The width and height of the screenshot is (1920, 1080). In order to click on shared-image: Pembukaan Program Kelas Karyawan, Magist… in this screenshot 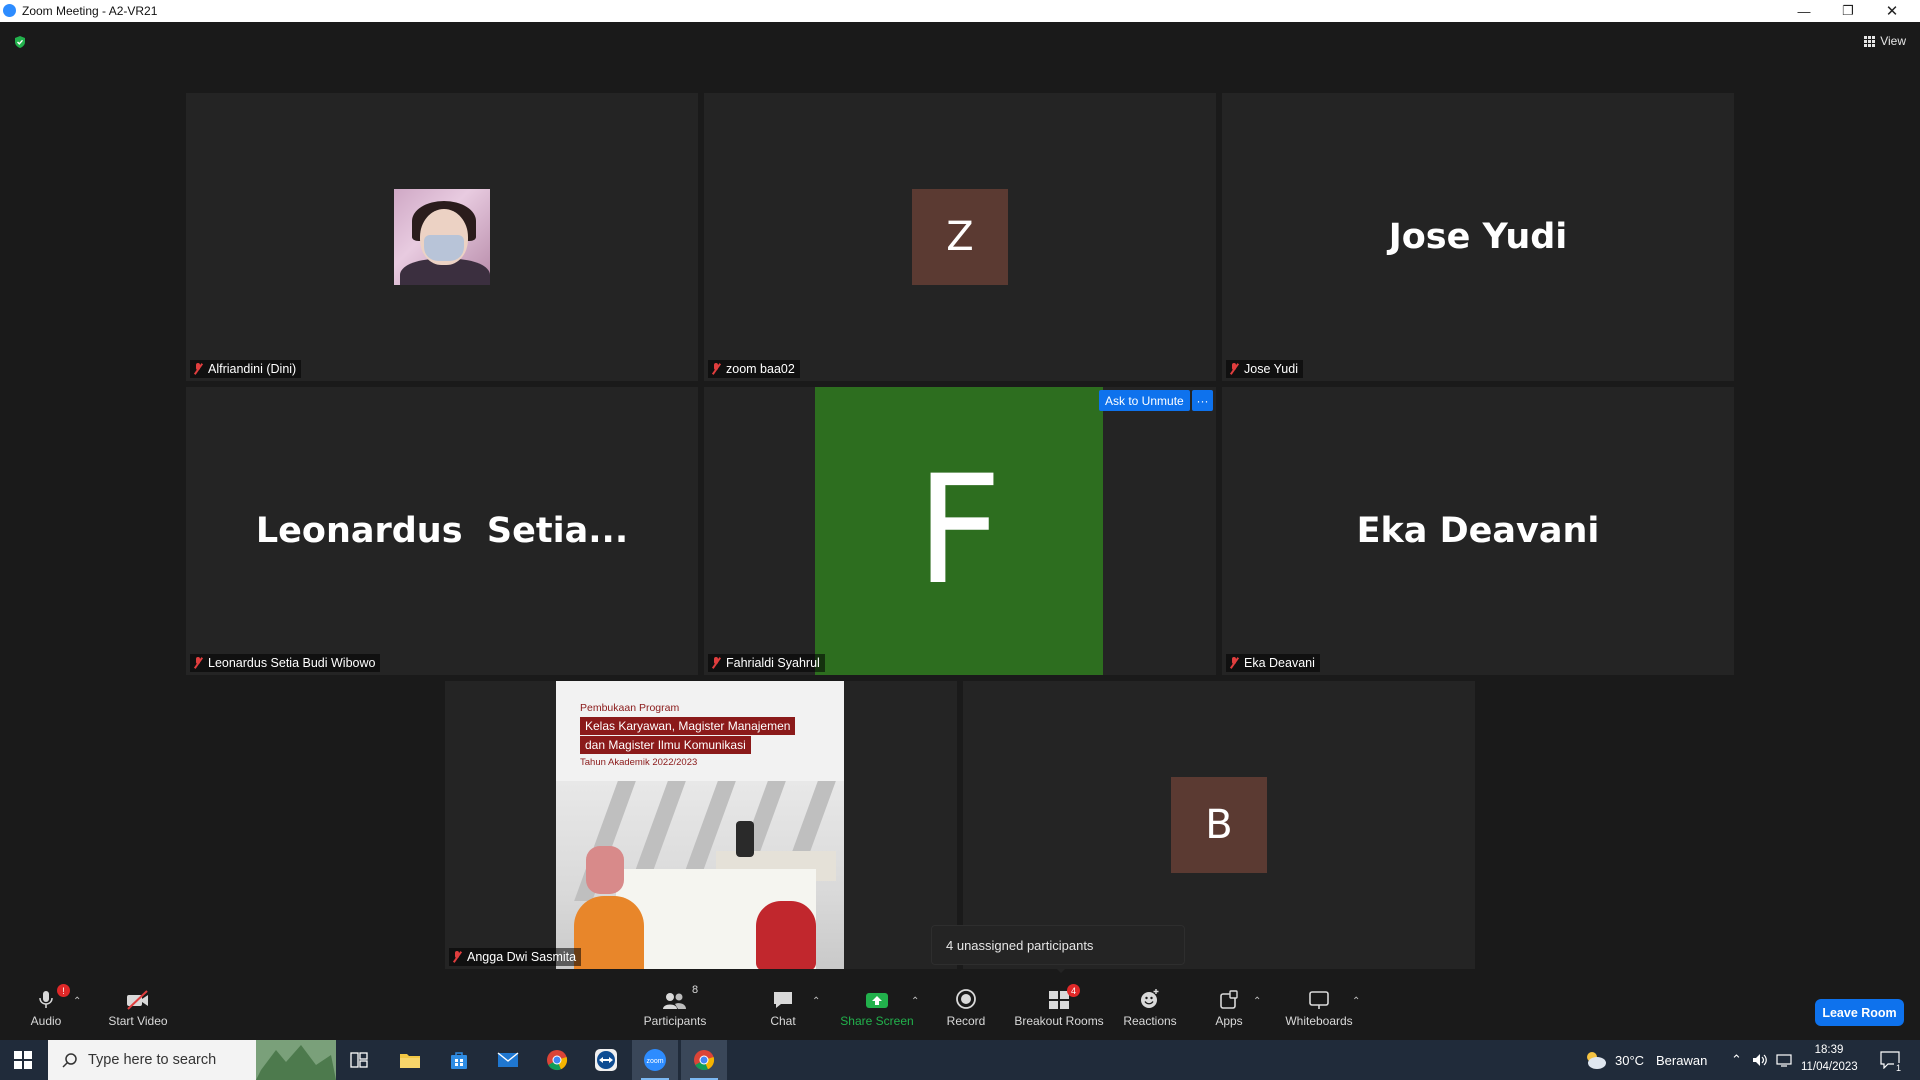, I will do `click(700, 825)`.